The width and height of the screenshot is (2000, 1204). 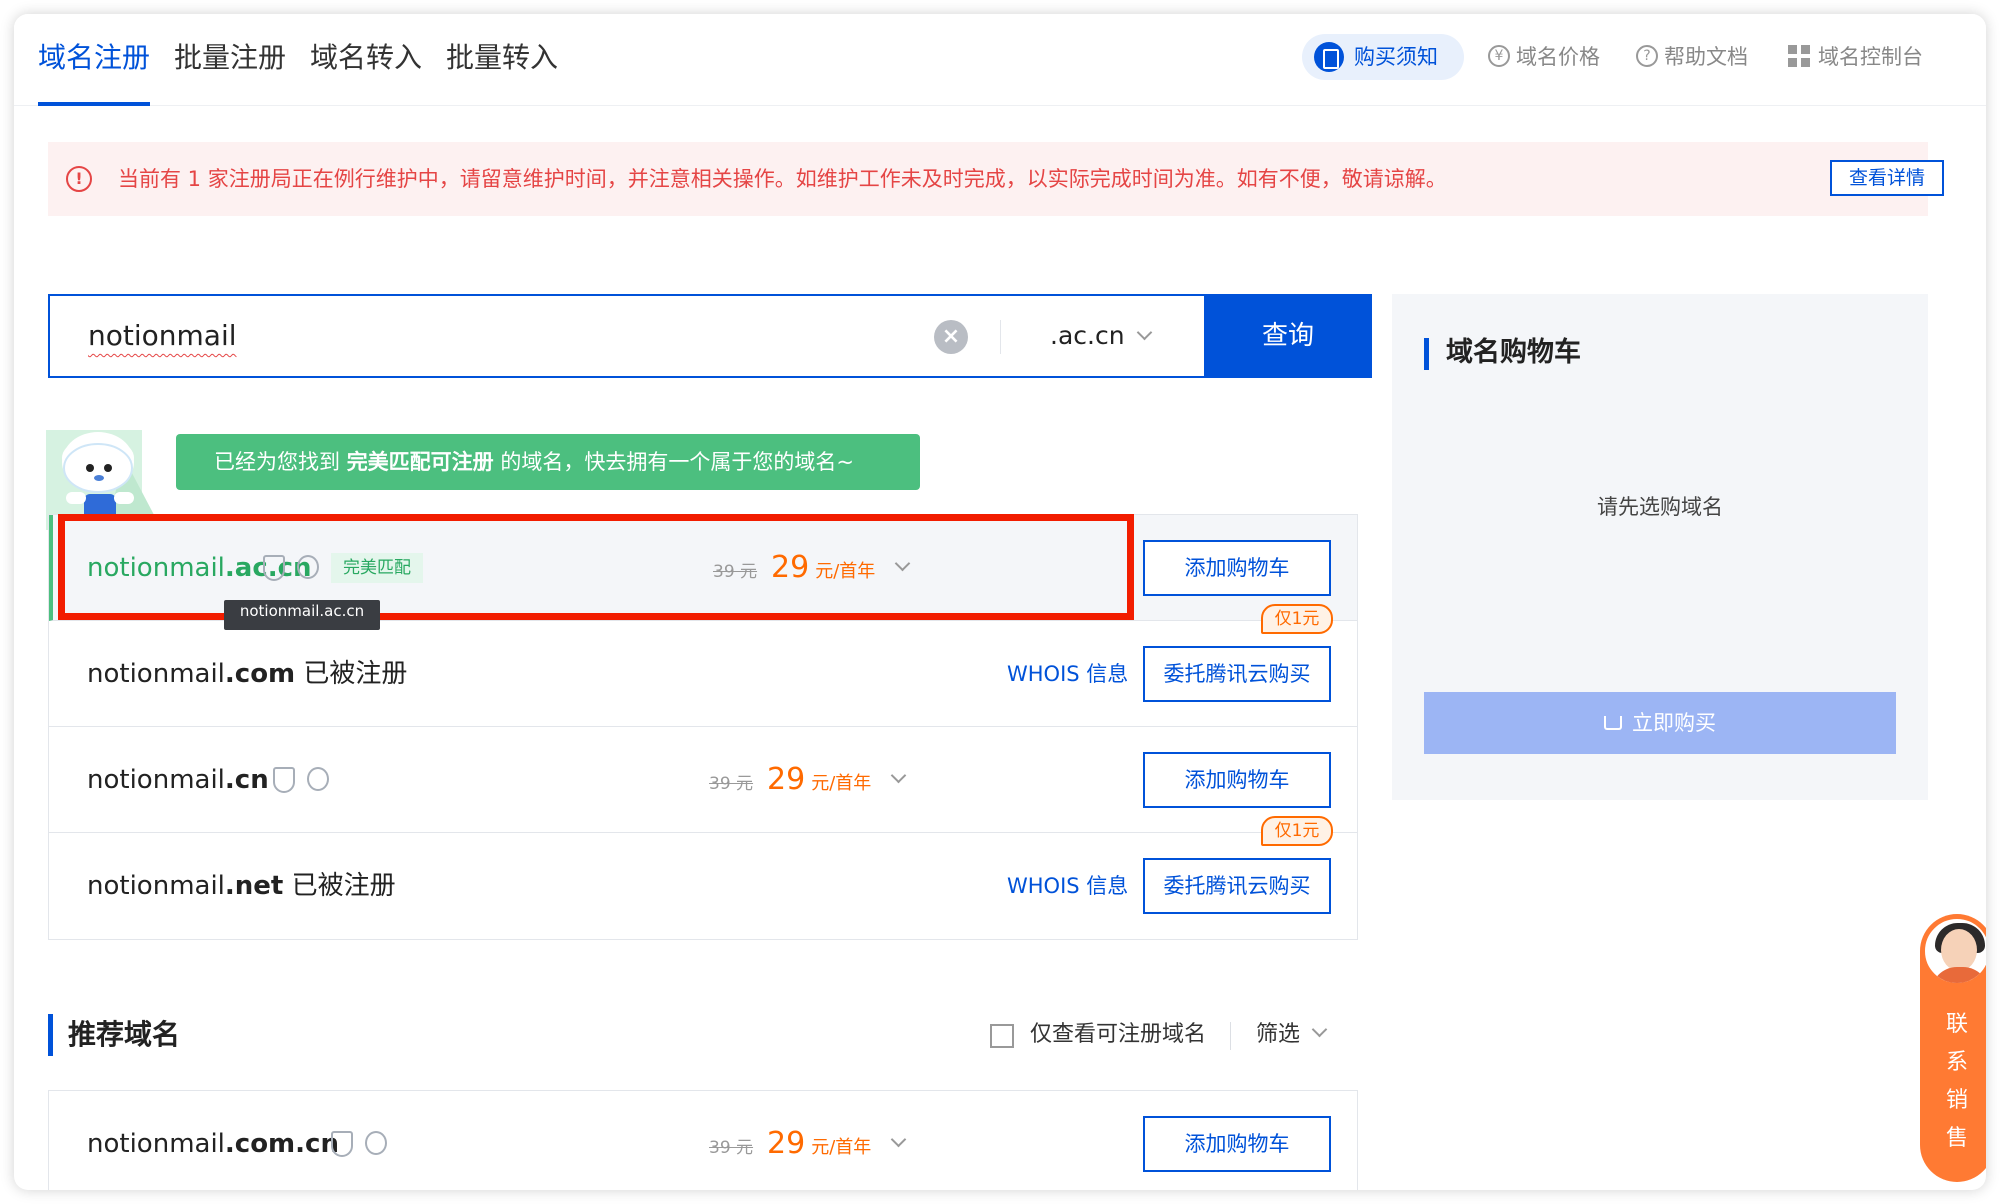 What do you see at coordinates (1278, 1034) in the screenshot?
I see `filter-label: 筛选` at bounding box center [1278, 1034].